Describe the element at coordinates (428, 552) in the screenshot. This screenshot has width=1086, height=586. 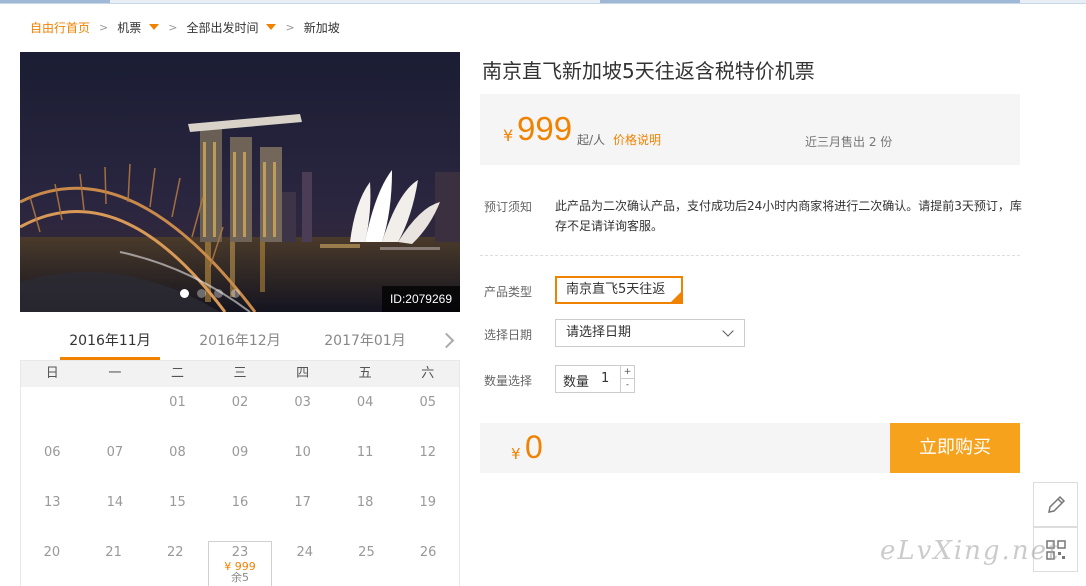
I see `calendar-day: 26` at that location.